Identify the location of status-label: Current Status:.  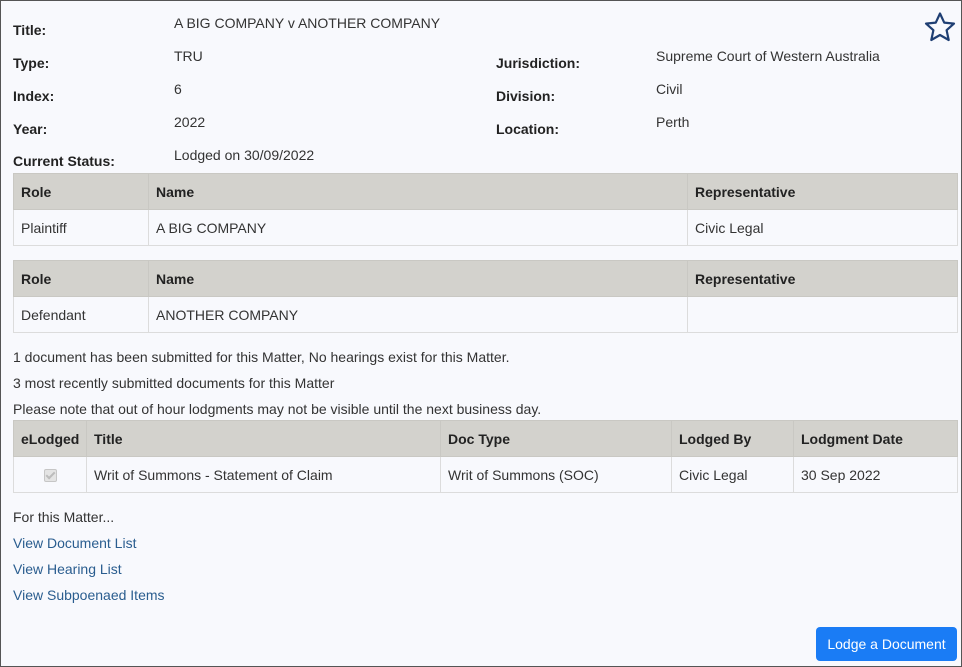
(64, 161).